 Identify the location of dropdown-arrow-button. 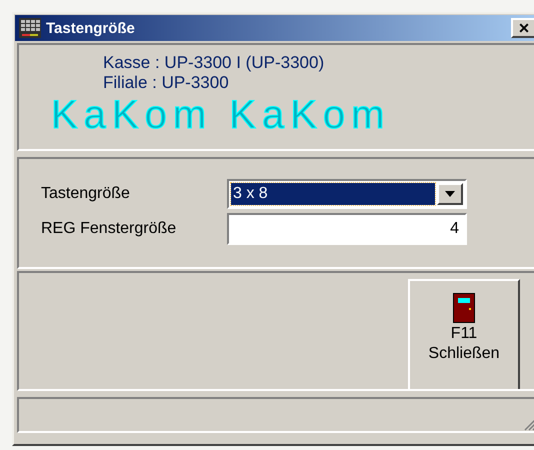
(450, 194).